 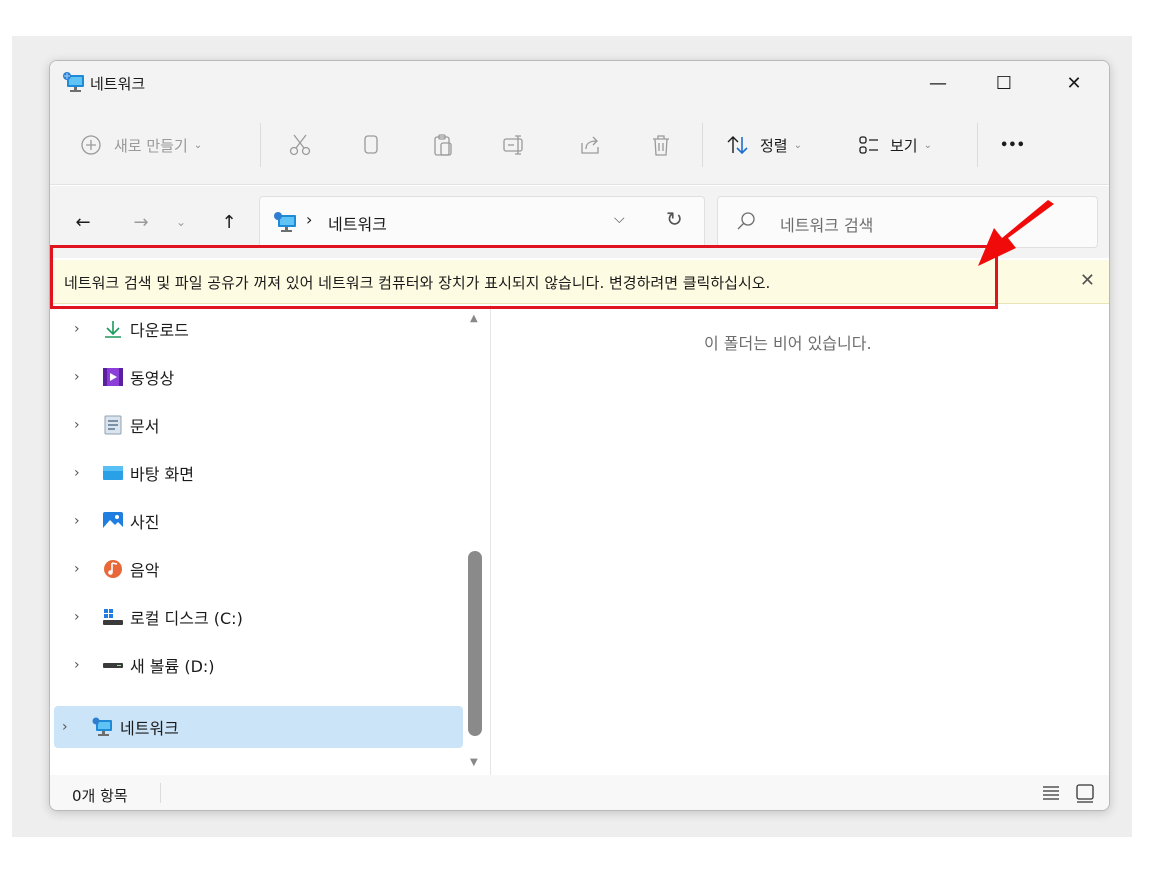 I want to click on ellipsis-icon: •••, so click(x=1012, y=145).